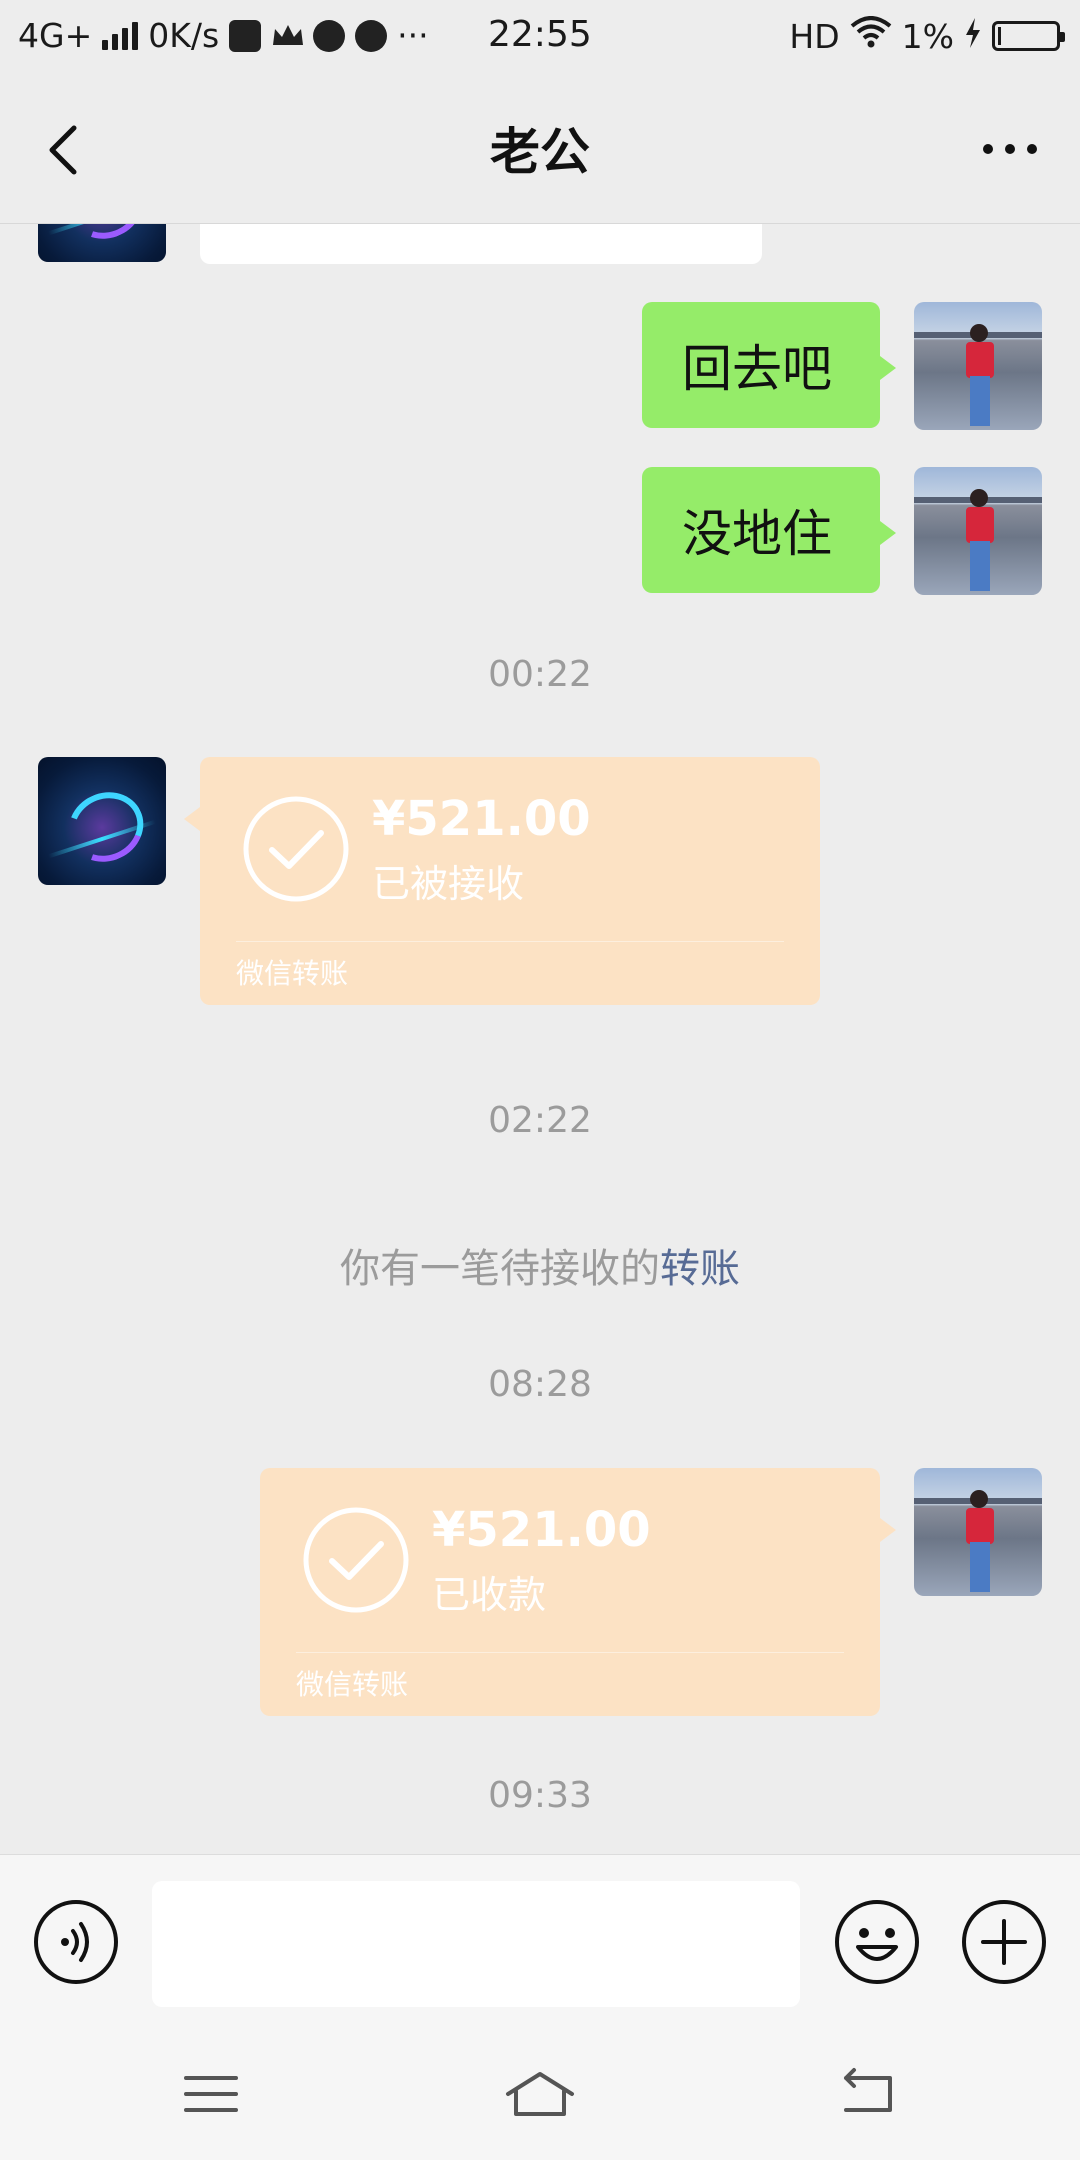  What do you see at coordinates (476, 1944) in the screenshot?
I see `message-input` at bounding box center [476, 1944].